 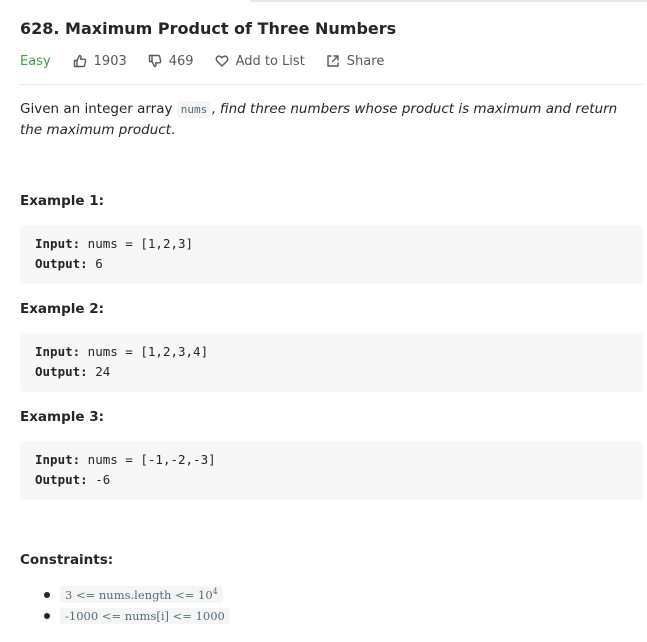 What do you see at coordinates (148, 459) in the screenshot?
I see `example-3-input: nums = [-1,-2,-3]` at bounding box center [148, 459].